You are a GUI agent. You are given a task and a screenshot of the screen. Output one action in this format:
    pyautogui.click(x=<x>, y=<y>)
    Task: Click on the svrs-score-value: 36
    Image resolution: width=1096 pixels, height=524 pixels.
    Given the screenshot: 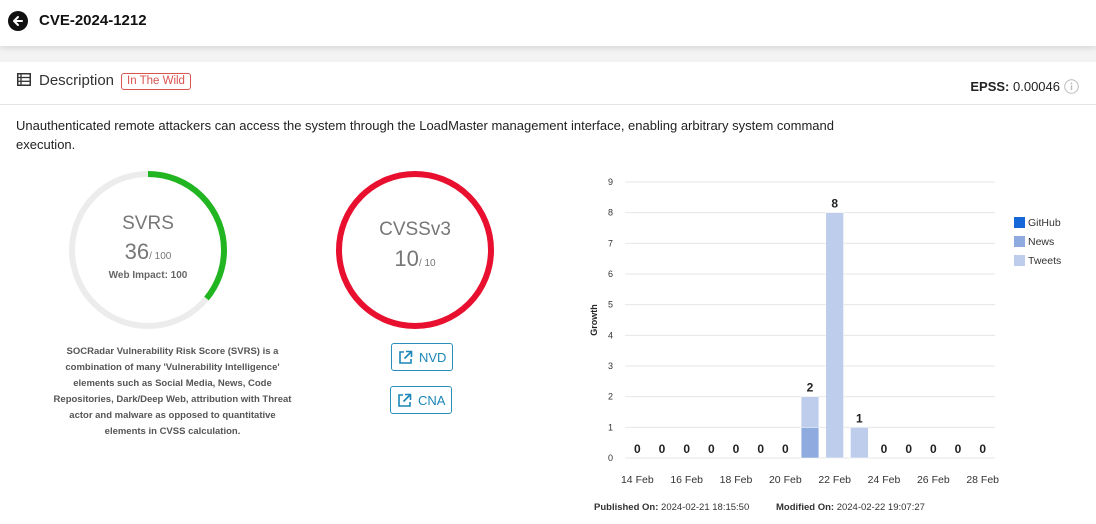 What is the action you would take?
    pyautogui.click(x=137, y=251)
    